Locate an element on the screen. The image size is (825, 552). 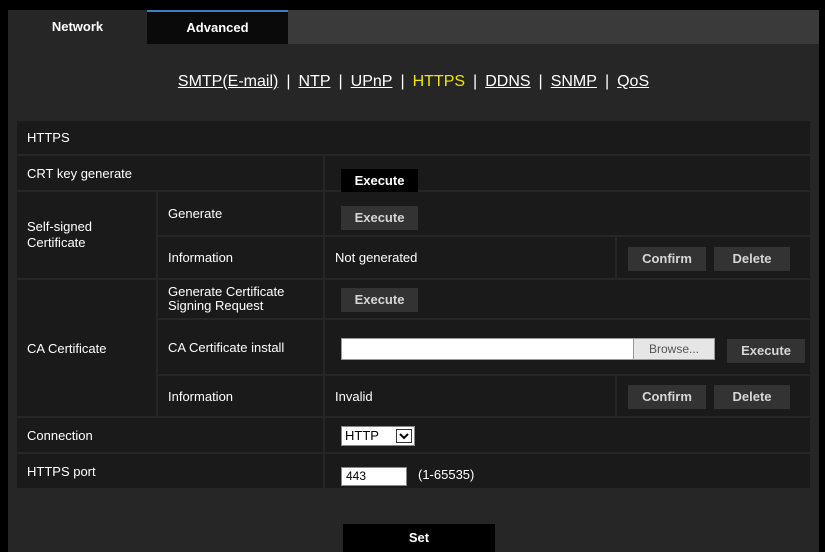
ca-confirm-button: Confirm is located at coordinates (667, 397).